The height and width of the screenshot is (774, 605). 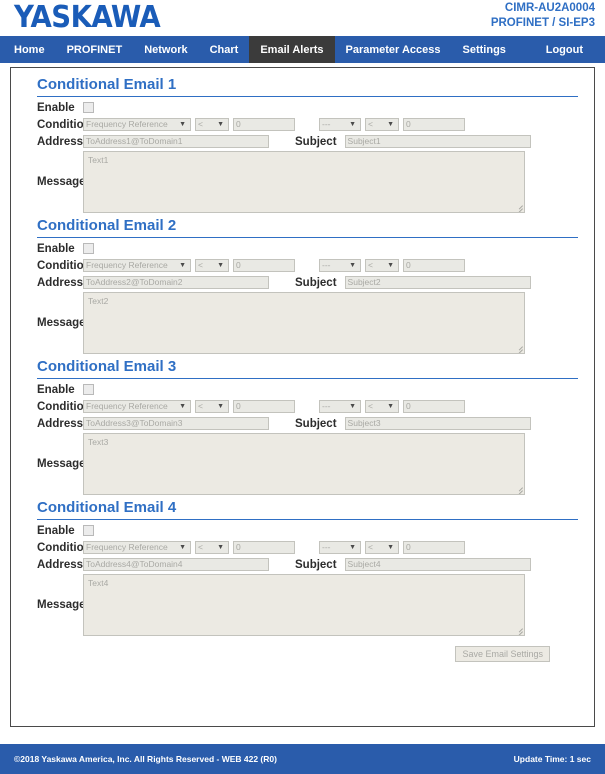 I want to click on block-3-address-input: ToAddress3@ToDomain3, so click(x=176, y=423).